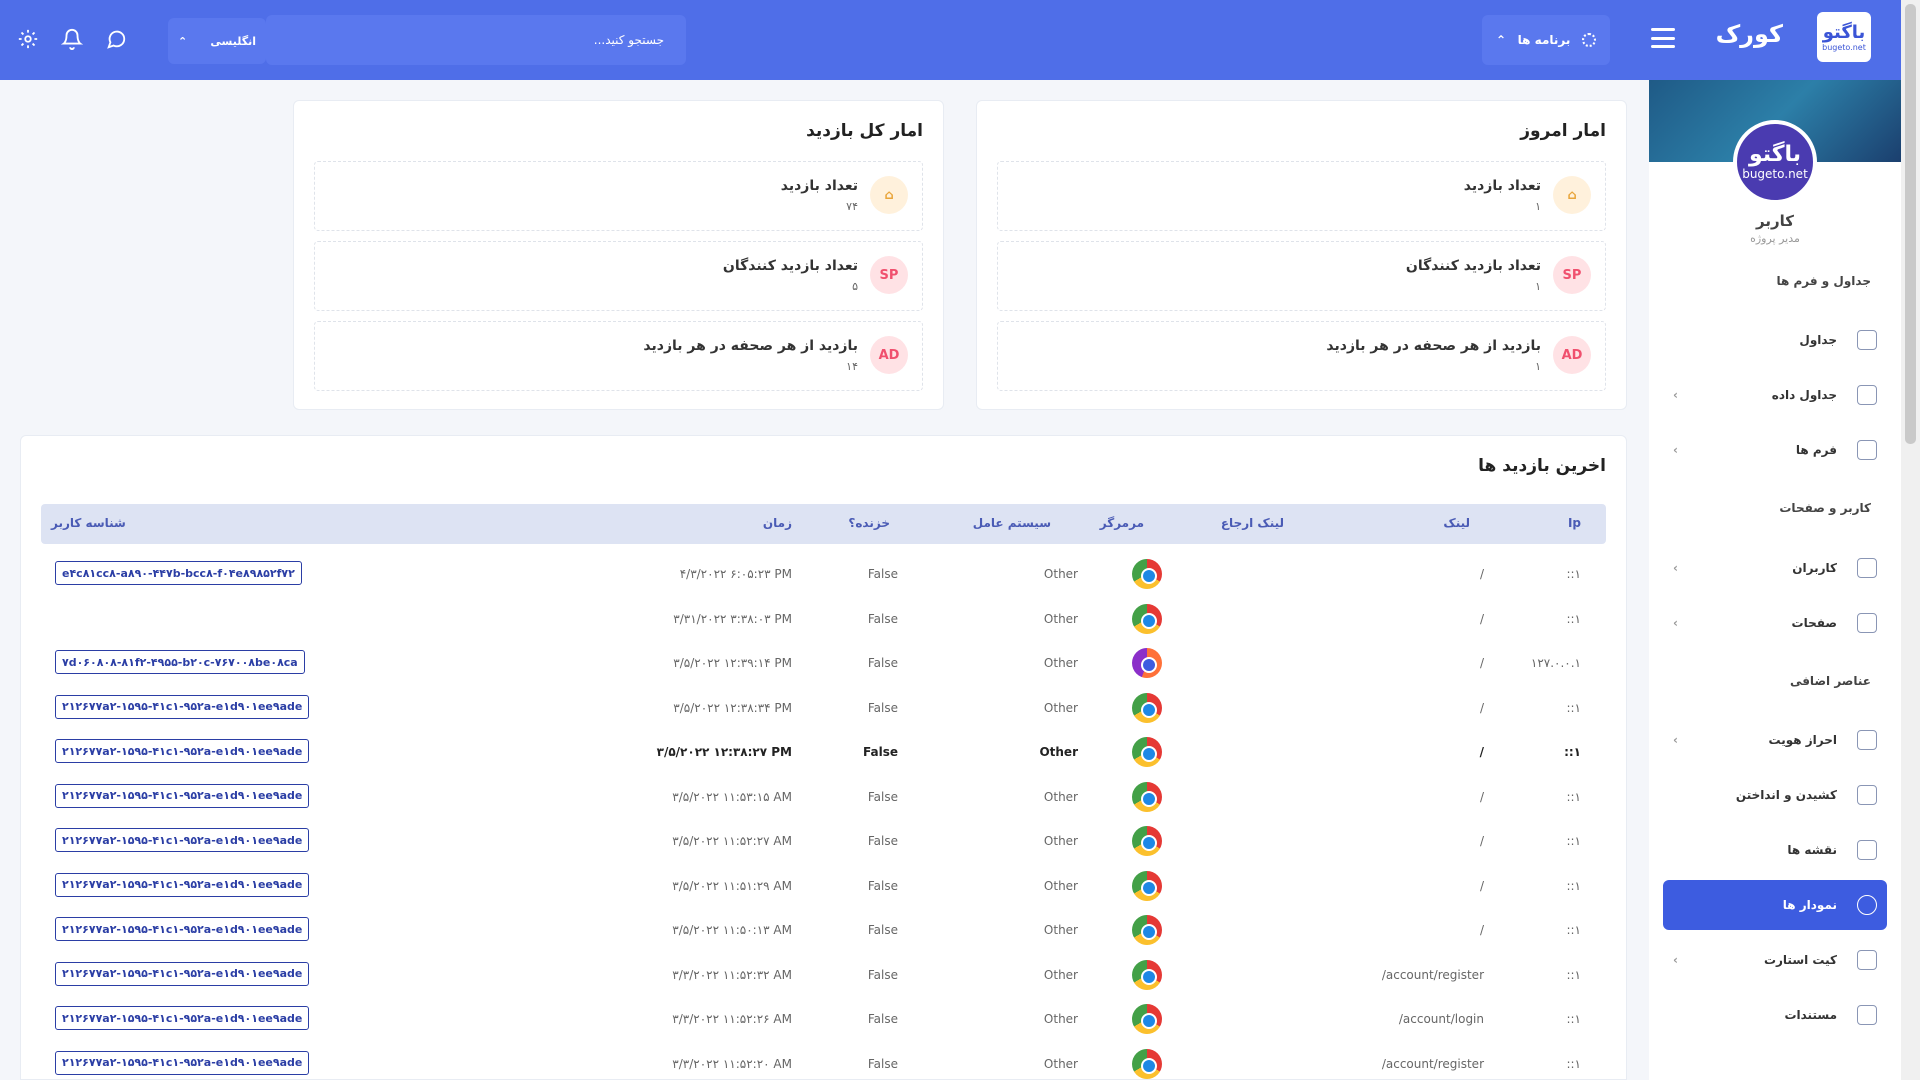 The width and height of the screenshot is (1920, 1080). Describe the element at coordinates (1844, 37) in the screenshot. I see `logo: باگتو bugeto.net` at that location.